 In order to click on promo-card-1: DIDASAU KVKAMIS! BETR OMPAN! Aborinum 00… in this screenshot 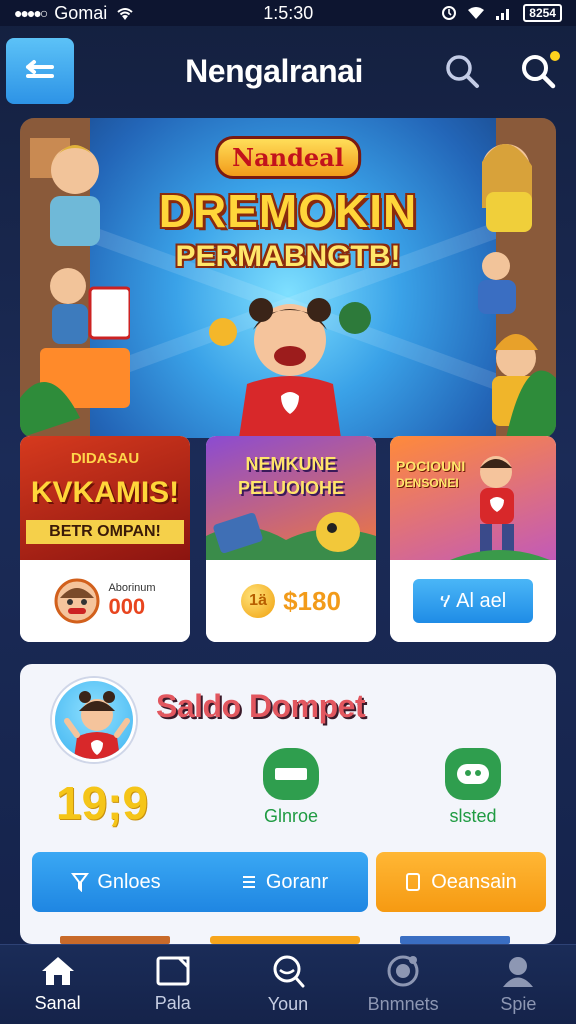, I will do `click(105, 539)`.